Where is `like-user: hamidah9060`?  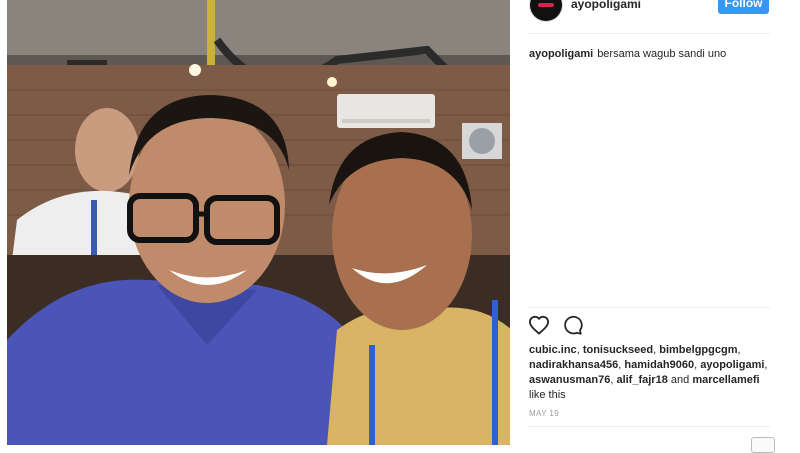 like-user: hamidah9060 is located at coordinates (659, 365).